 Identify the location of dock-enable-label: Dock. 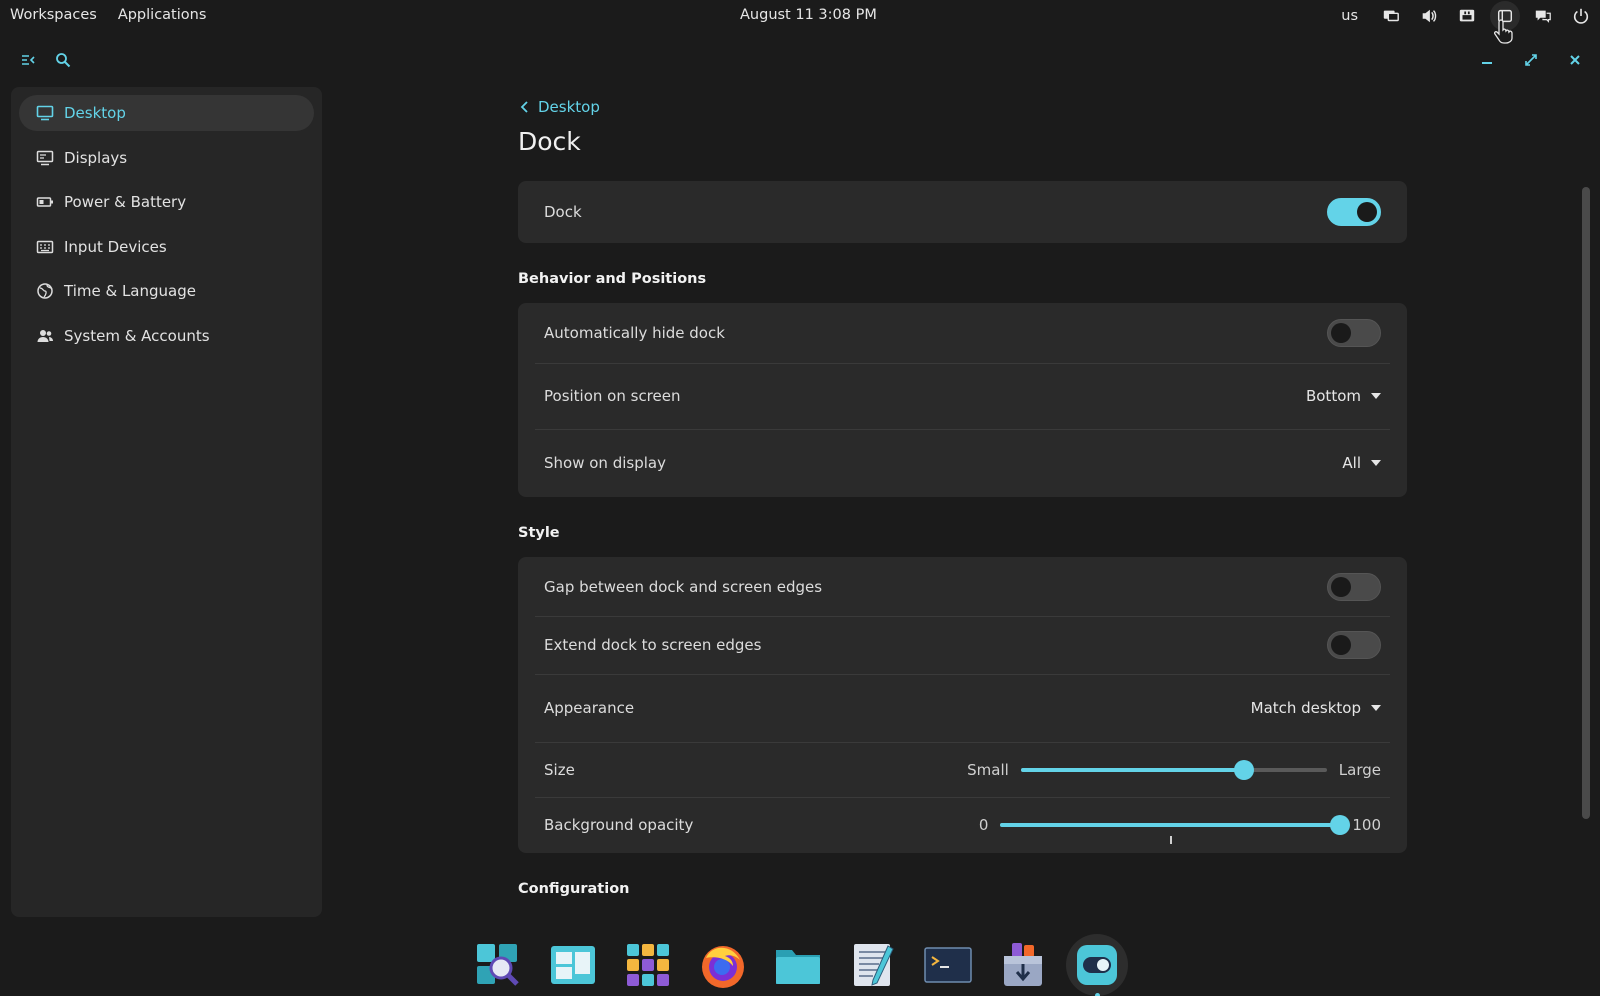
(563, 212).